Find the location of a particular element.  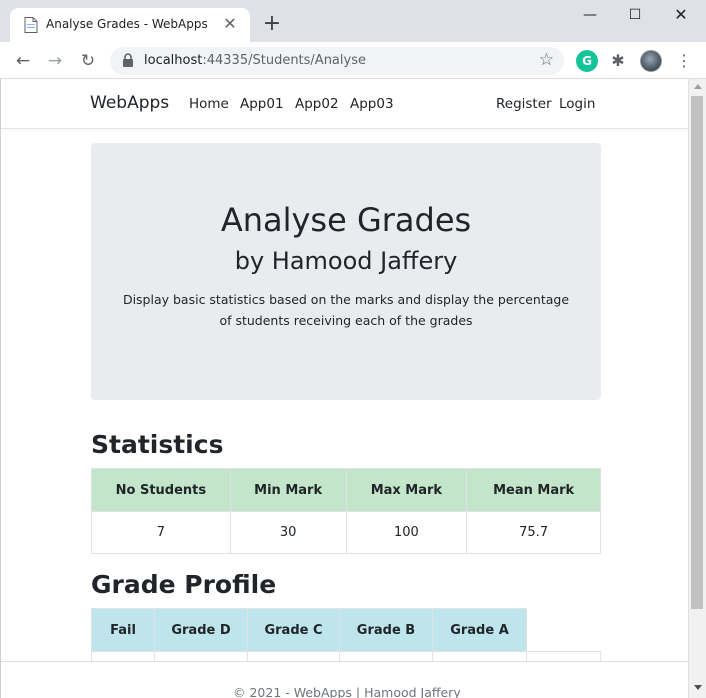

header-grade-a: Grade A is located at coordinates (479, 630).